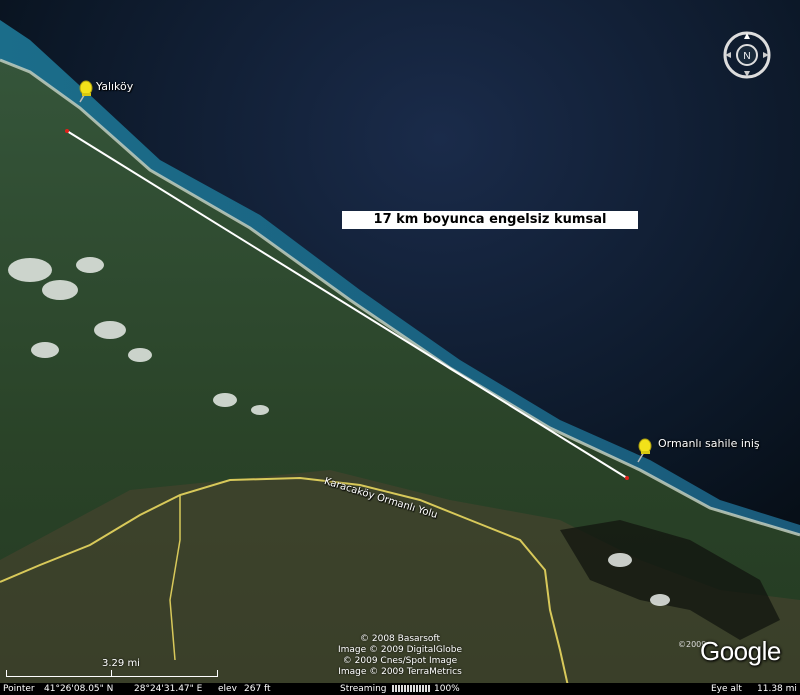 The image size is (800, 695). I want to click on pin-label-ormanli: Ormanlı sahile iniş, so click(709, 443).